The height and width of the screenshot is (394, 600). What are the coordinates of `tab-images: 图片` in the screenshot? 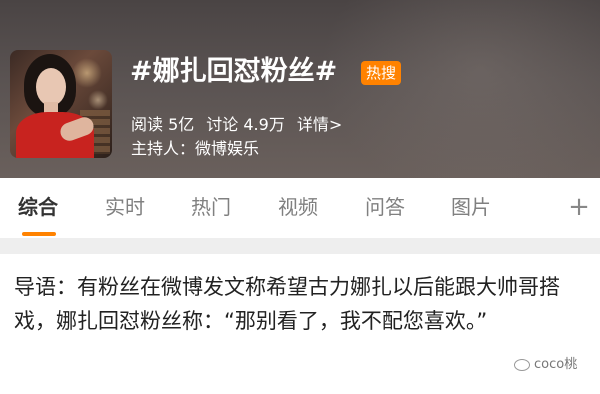 It's located at (471, 207).